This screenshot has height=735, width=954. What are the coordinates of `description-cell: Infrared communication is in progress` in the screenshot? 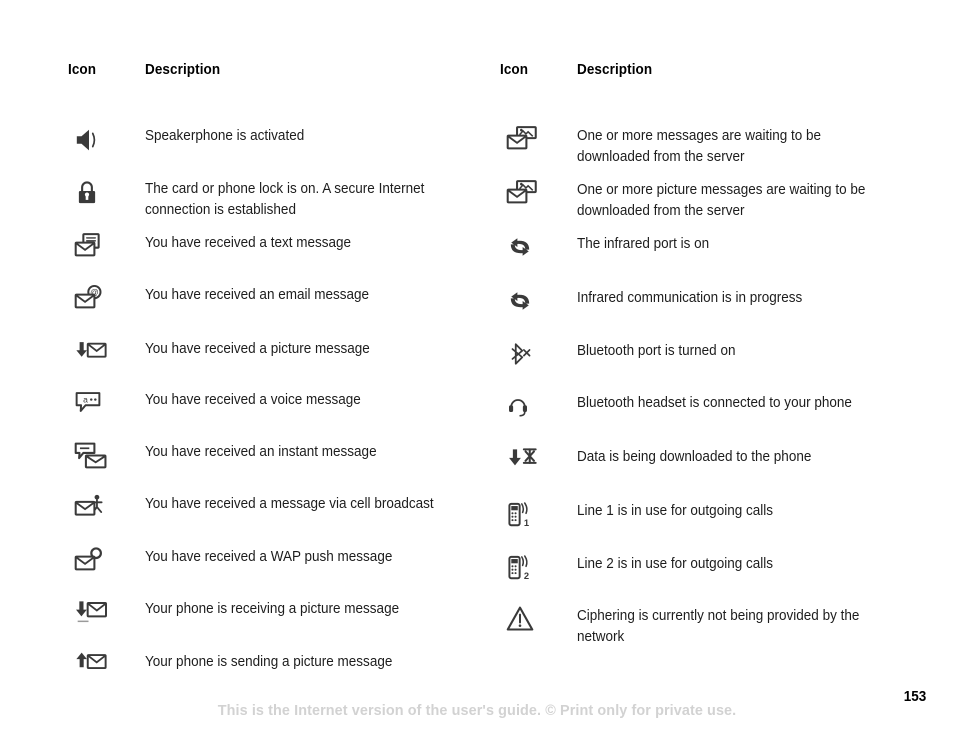 It's located at (690, 298).